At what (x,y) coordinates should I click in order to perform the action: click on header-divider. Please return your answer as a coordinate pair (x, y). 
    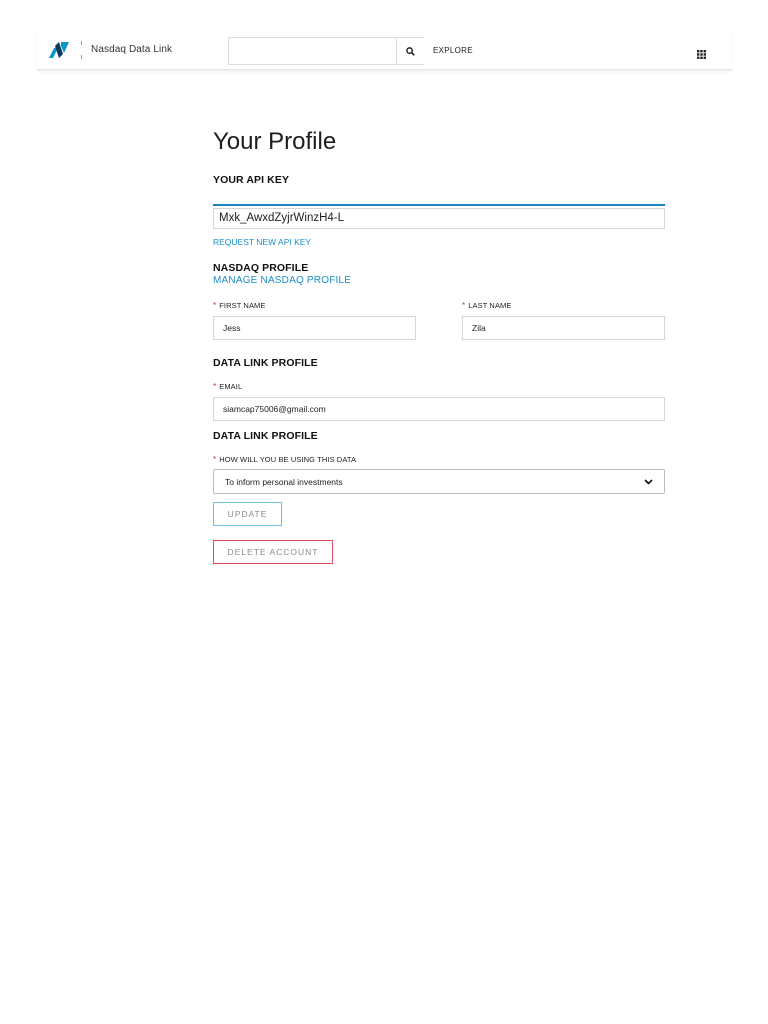
    Looking at the image, I should click on (82, 51).